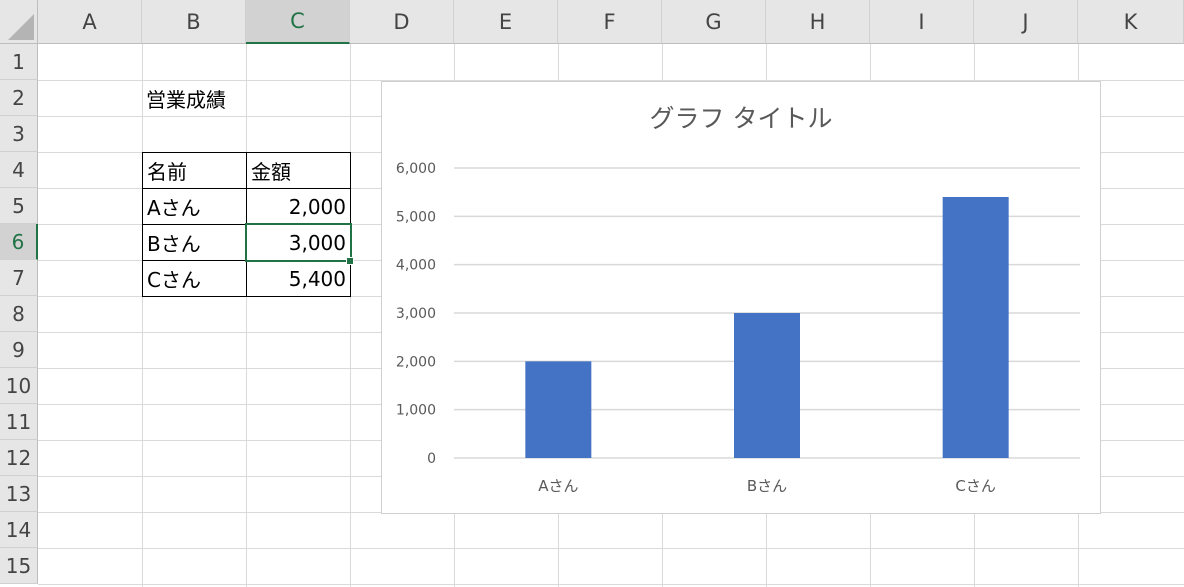 The height and width of the screenshot is (587, 1184). I want to click on x-tick-label-1: Aさん, so click(558, 486).